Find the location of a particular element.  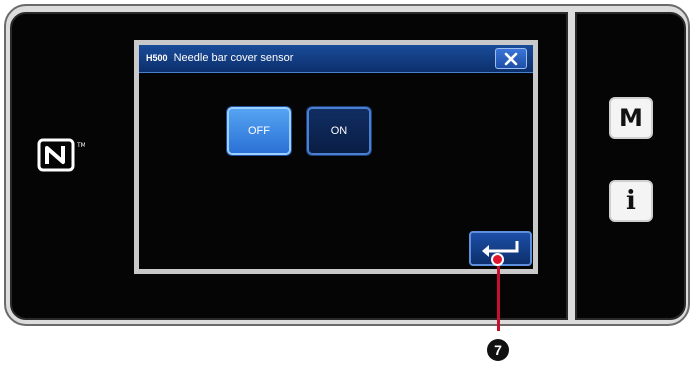

dialog-code: H500 is located at coordinates (157, 58).